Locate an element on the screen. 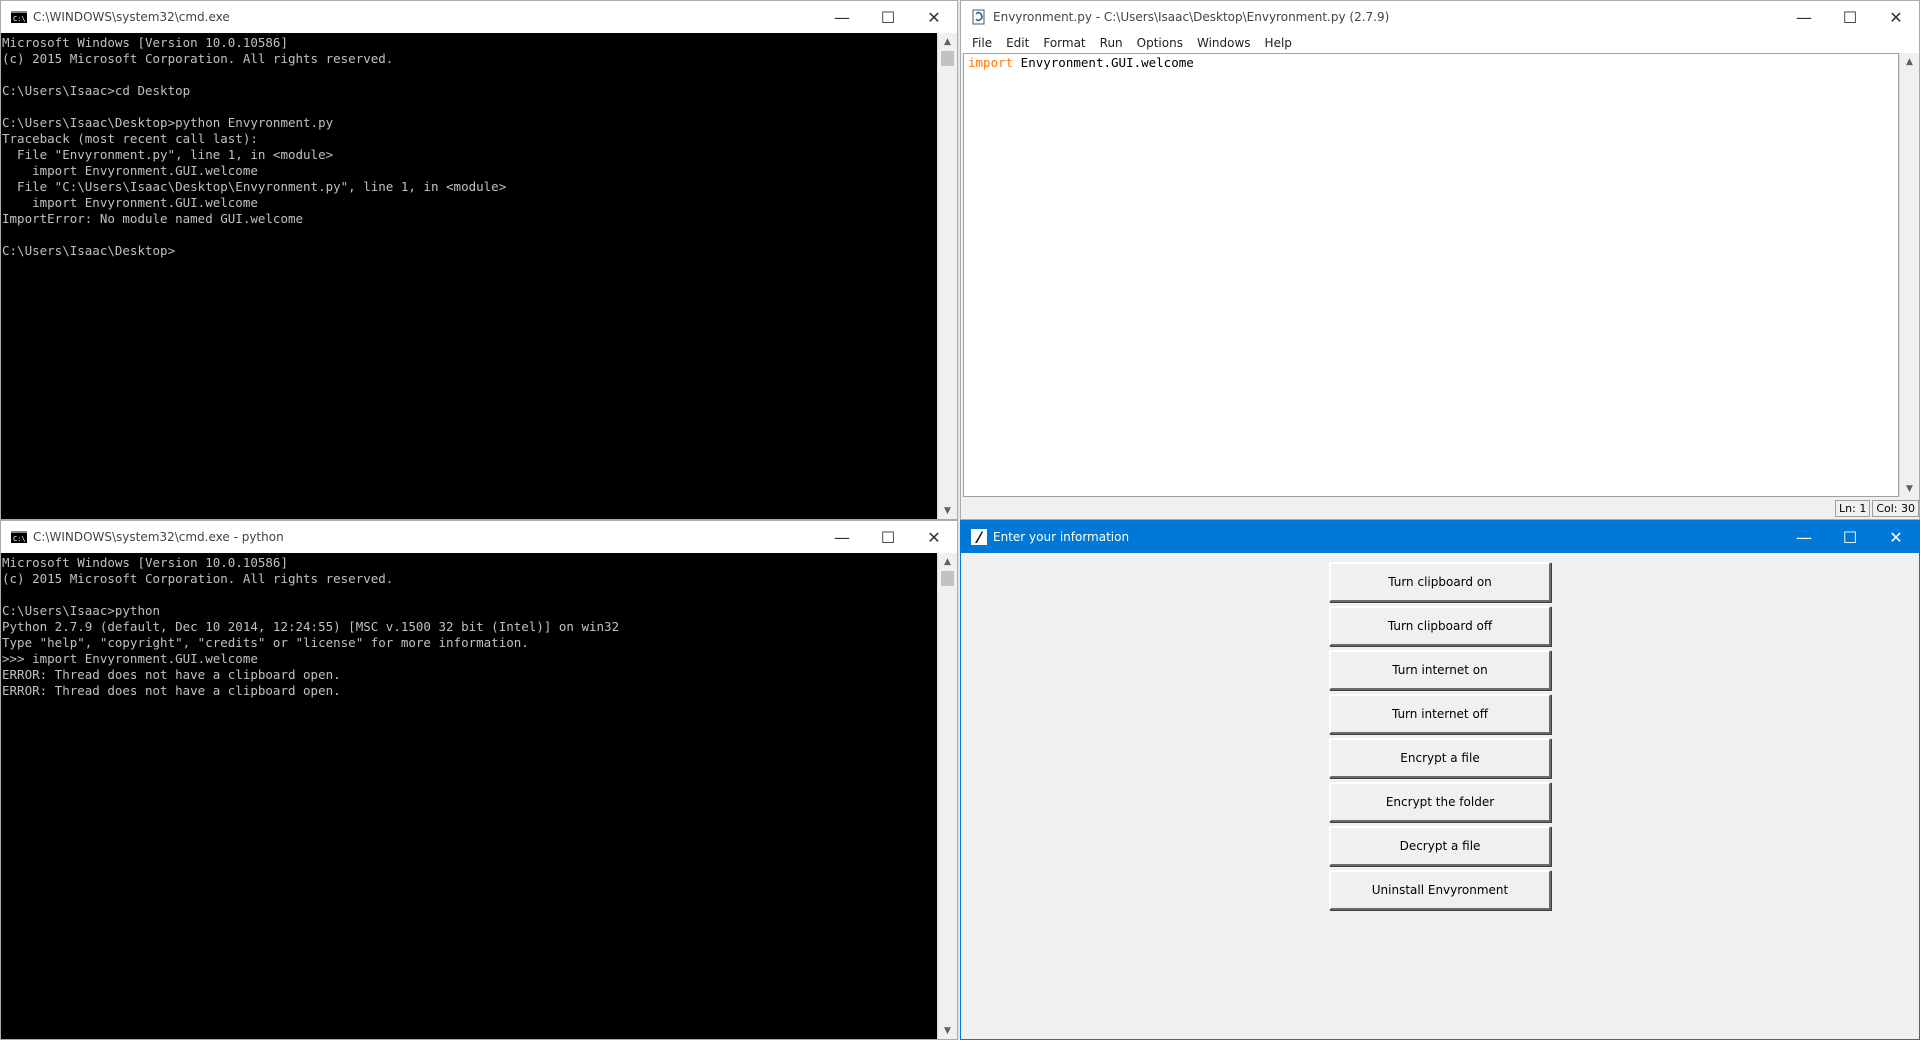  turn-internet-on-button: Turn internet on is located at coordinates (1440, 670).